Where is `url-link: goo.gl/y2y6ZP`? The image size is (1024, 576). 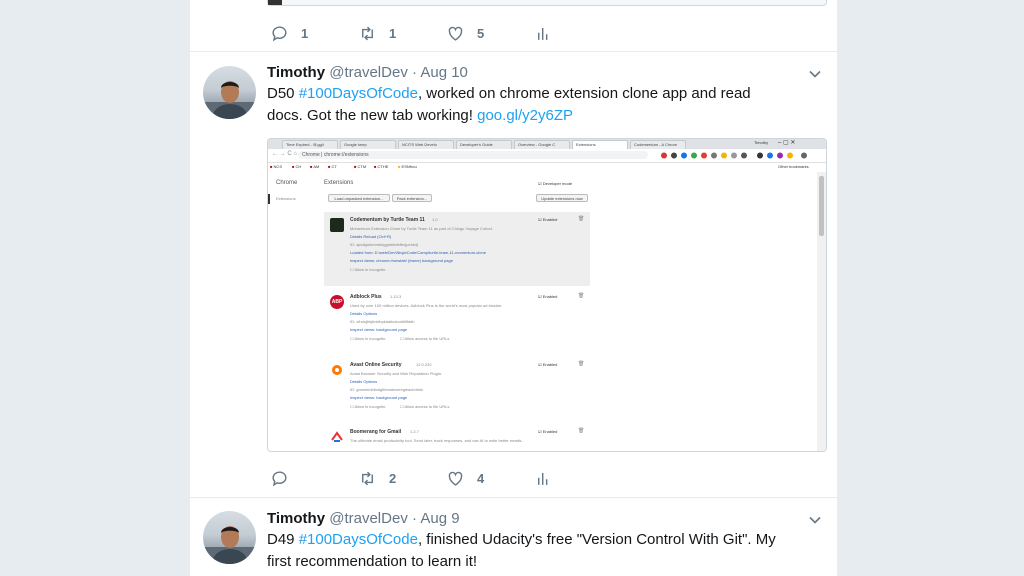
url-link: goo.gl/y2y6ZP is located at coordinates (525, 115).